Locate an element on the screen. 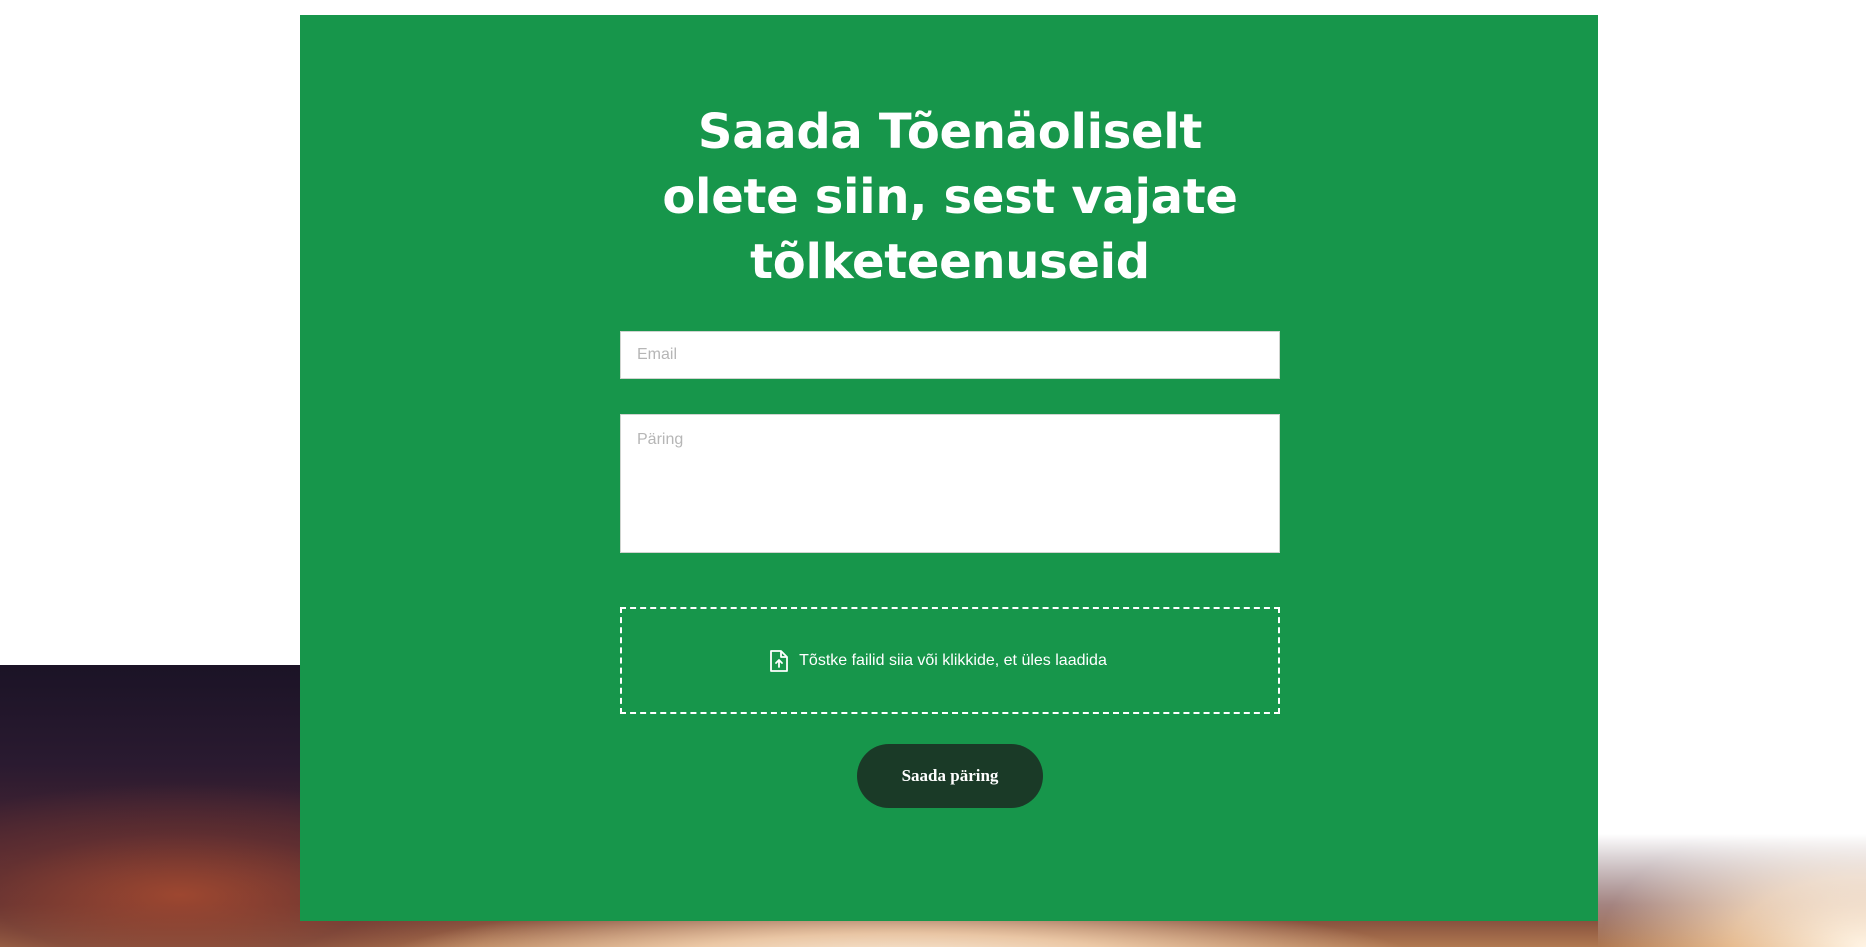 The image size is (1866, 947). background-fade is located at coordinates (1732, 806).